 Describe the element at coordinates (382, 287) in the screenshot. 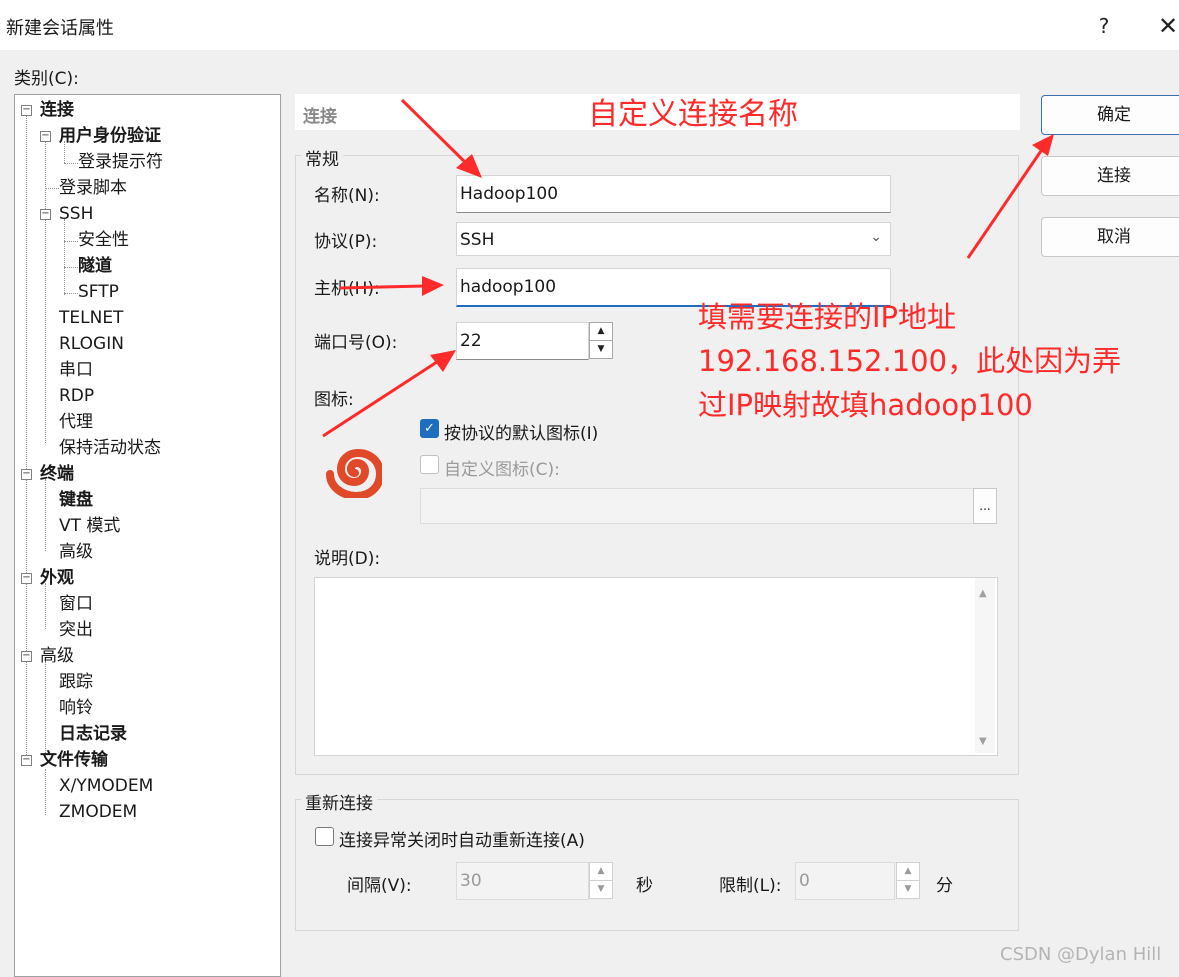

I see `arrow-to-host-icon` at that location.